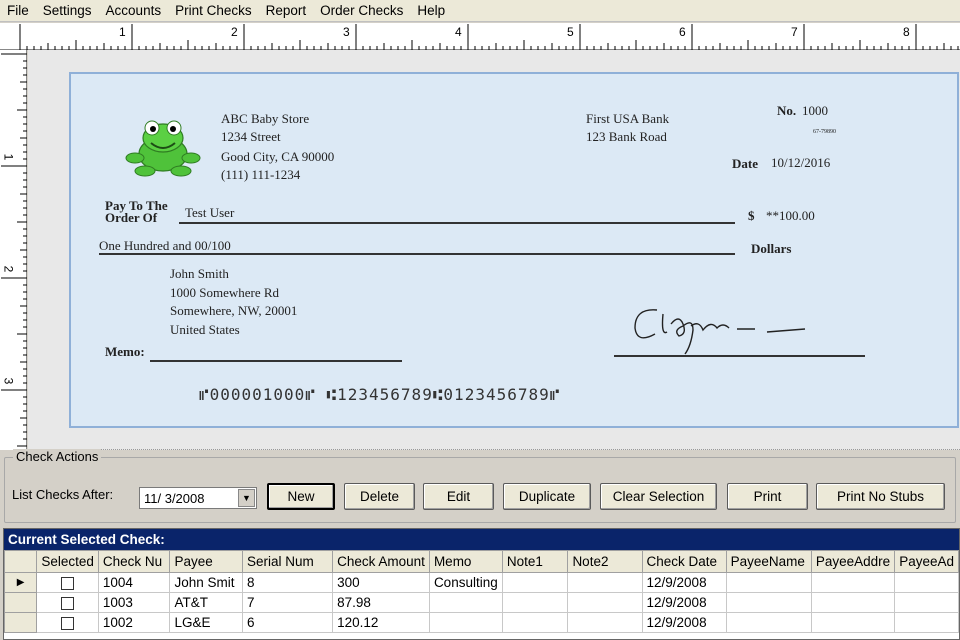 The image size is (960, 640). Describe the element at coordinates (251, 136) in the screenshot. I see `company-street: 1234 Street` at that location.